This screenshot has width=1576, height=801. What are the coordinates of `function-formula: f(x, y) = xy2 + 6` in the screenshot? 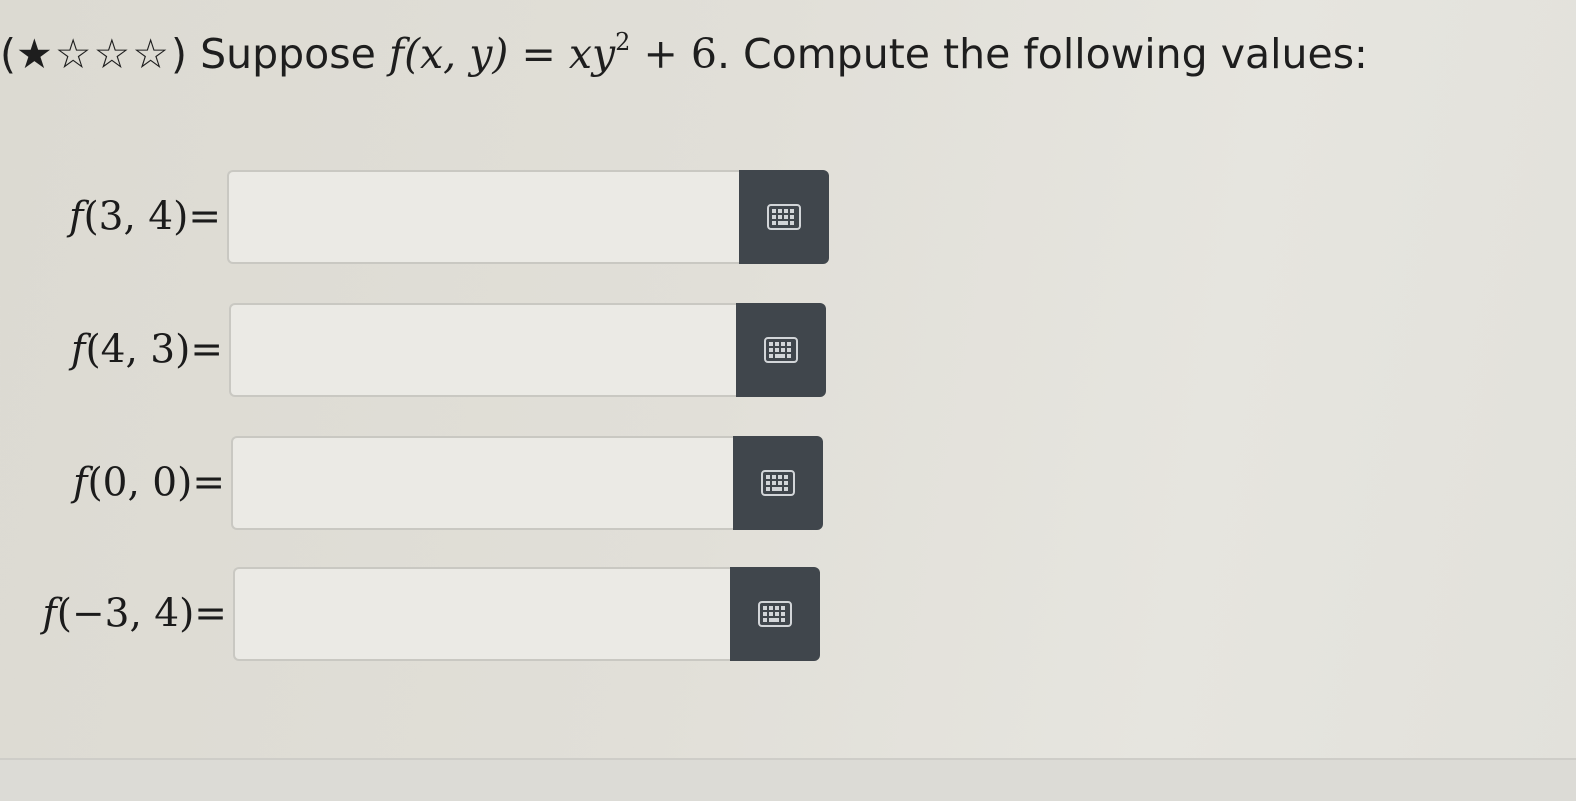 It's located at (553, 54).